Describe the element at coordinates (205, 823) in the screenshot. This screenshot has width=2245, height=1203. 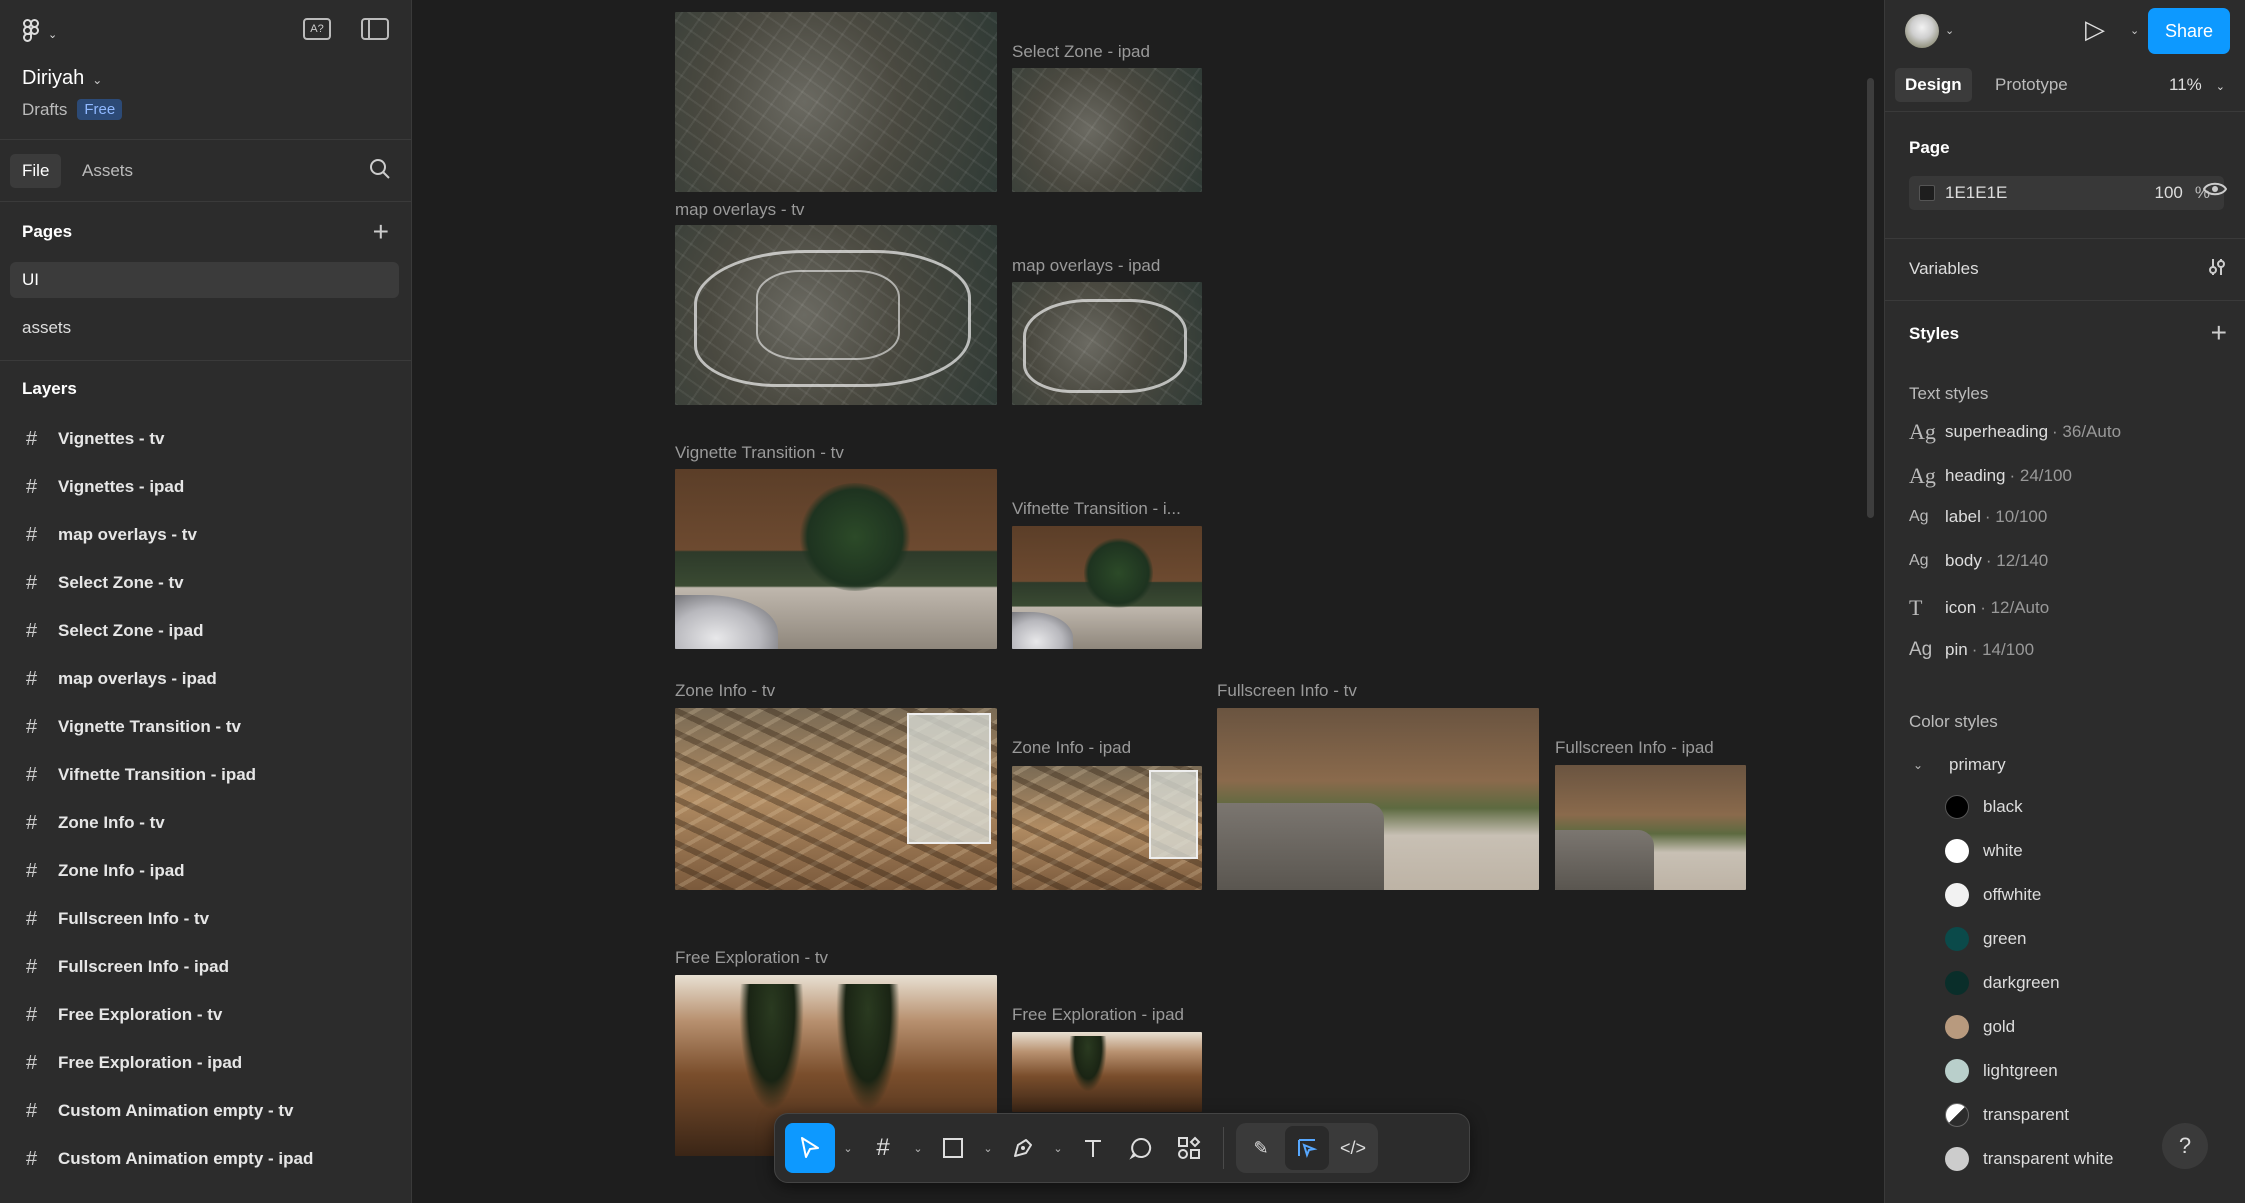
I see `layer-item: # Zone Info - tv` at that location.